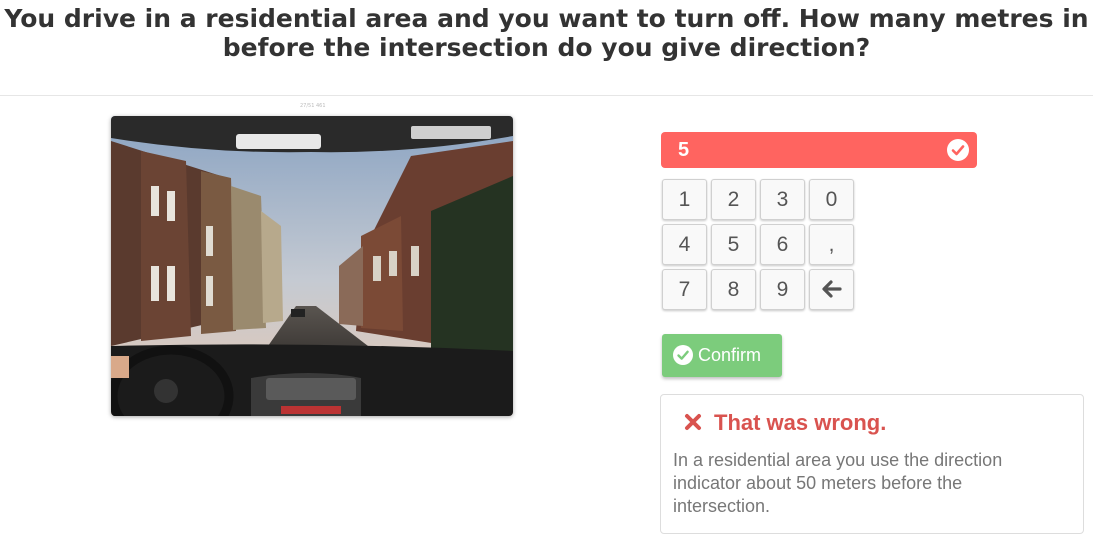 This screenshot has width=1093, height=534. I want to click on backspace-key, so click(831, 289).